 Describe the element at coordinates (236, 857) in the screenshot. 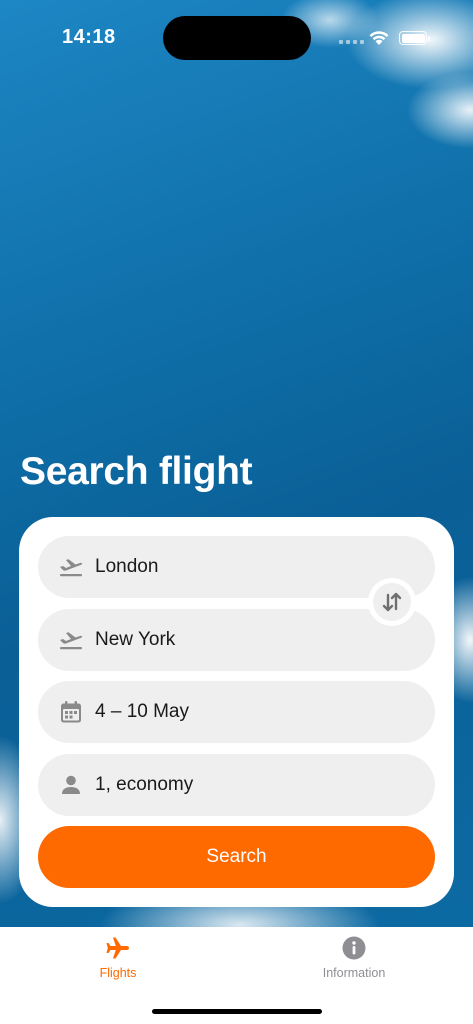

I see `search-button: Search` at that location.